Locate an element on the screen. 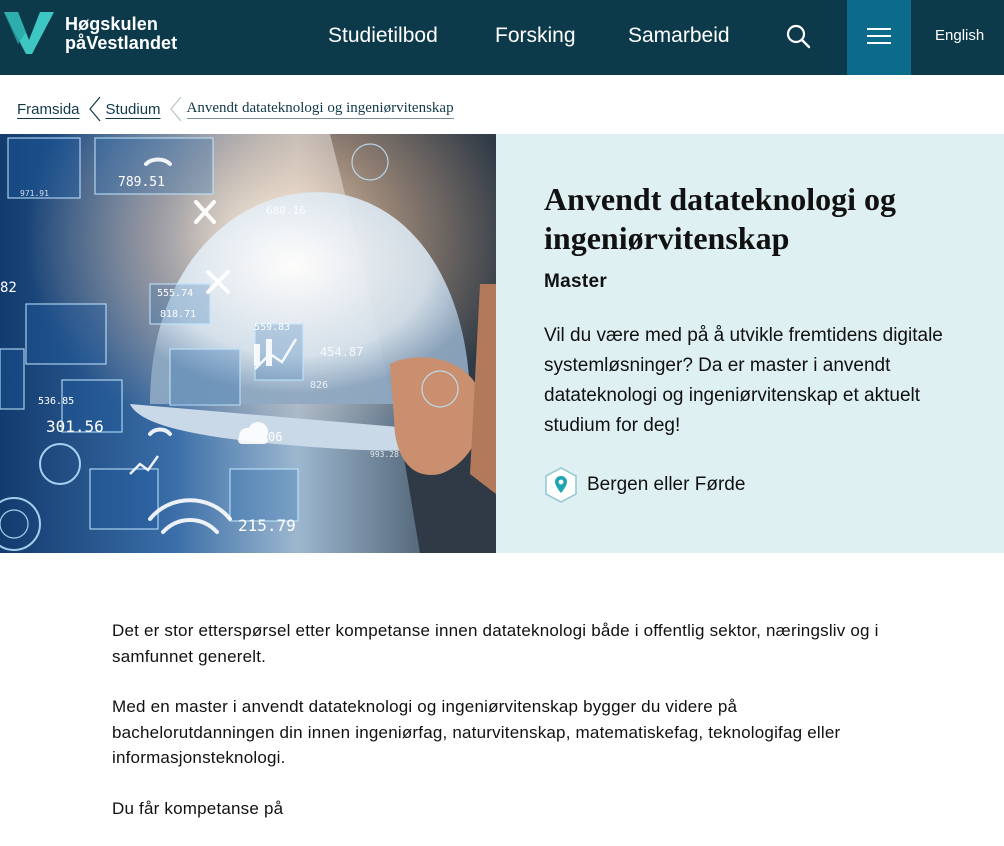 The width and height of the screenshot is (1004, 846). hud-value: 555.74 is located at coordinates (175, 293).